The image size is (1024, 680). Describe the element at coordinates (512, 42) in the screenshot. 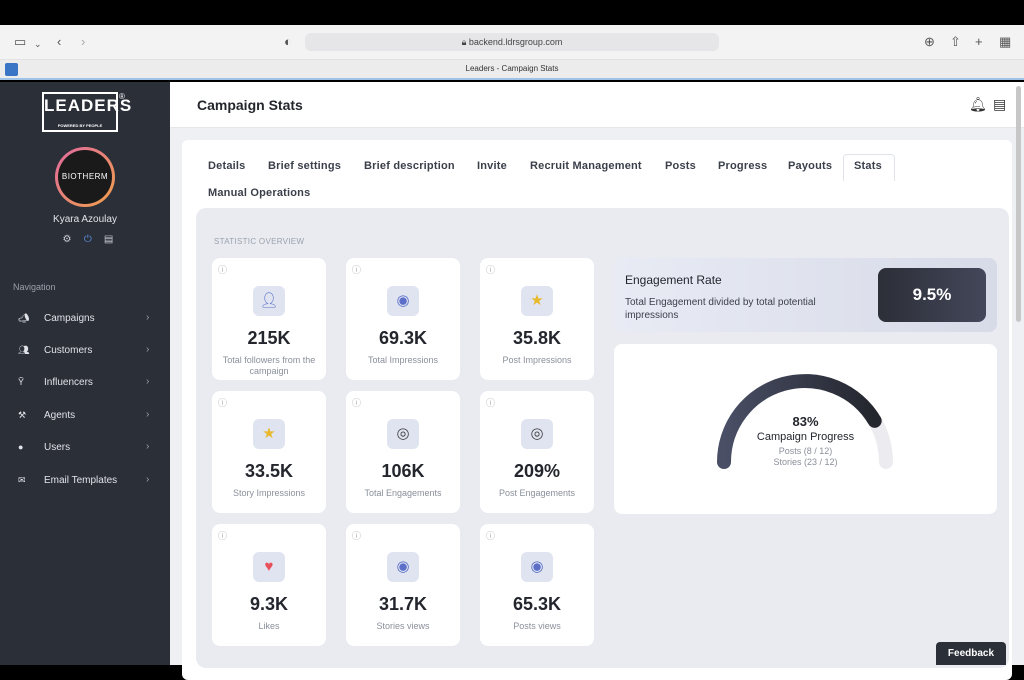

I see `address-bar: 🔒︎ backend.ldrsgroup.com` at that location.